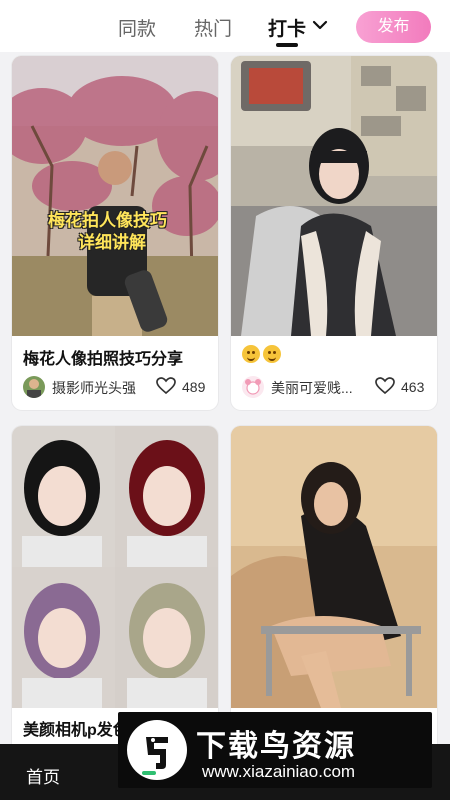 This screenshot has height=800, width=450. I want to click on author-name: 摄影师光头强, so click(94, 388).